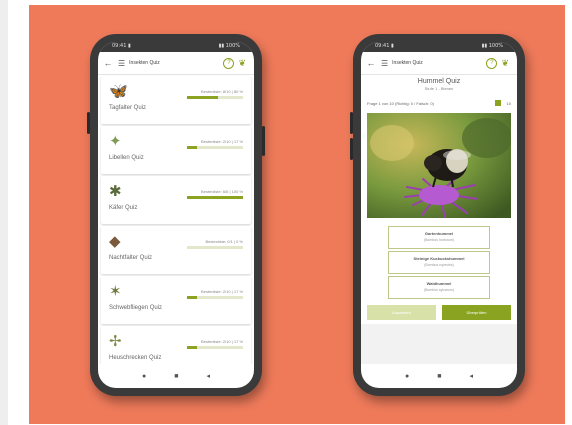  Describe the element at coordinates (439, 344) in the screenshot. I see `empty-area` at that location.